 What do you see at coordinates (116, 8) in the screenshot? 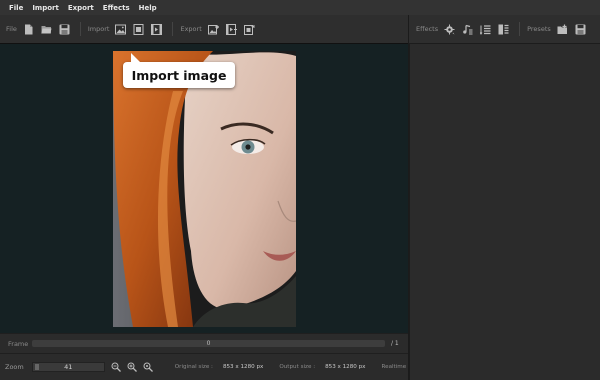
I see `menu-effects: Effects` at bounding box center [116, 8].